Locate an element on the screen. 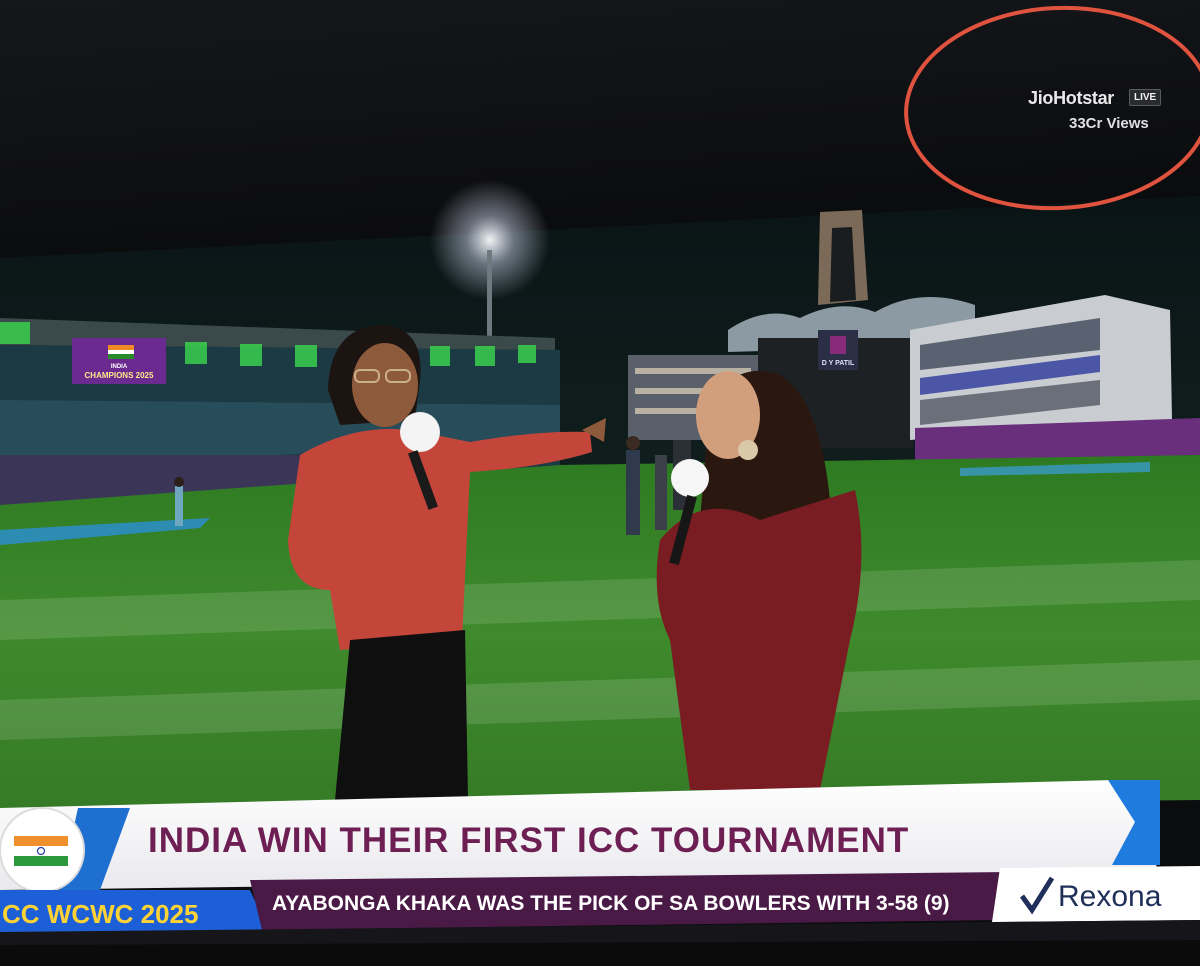 The width and height of the screenshot is (1200, 966). stand-sign-text: D Y PATIL is located at coordinates (838, 363).